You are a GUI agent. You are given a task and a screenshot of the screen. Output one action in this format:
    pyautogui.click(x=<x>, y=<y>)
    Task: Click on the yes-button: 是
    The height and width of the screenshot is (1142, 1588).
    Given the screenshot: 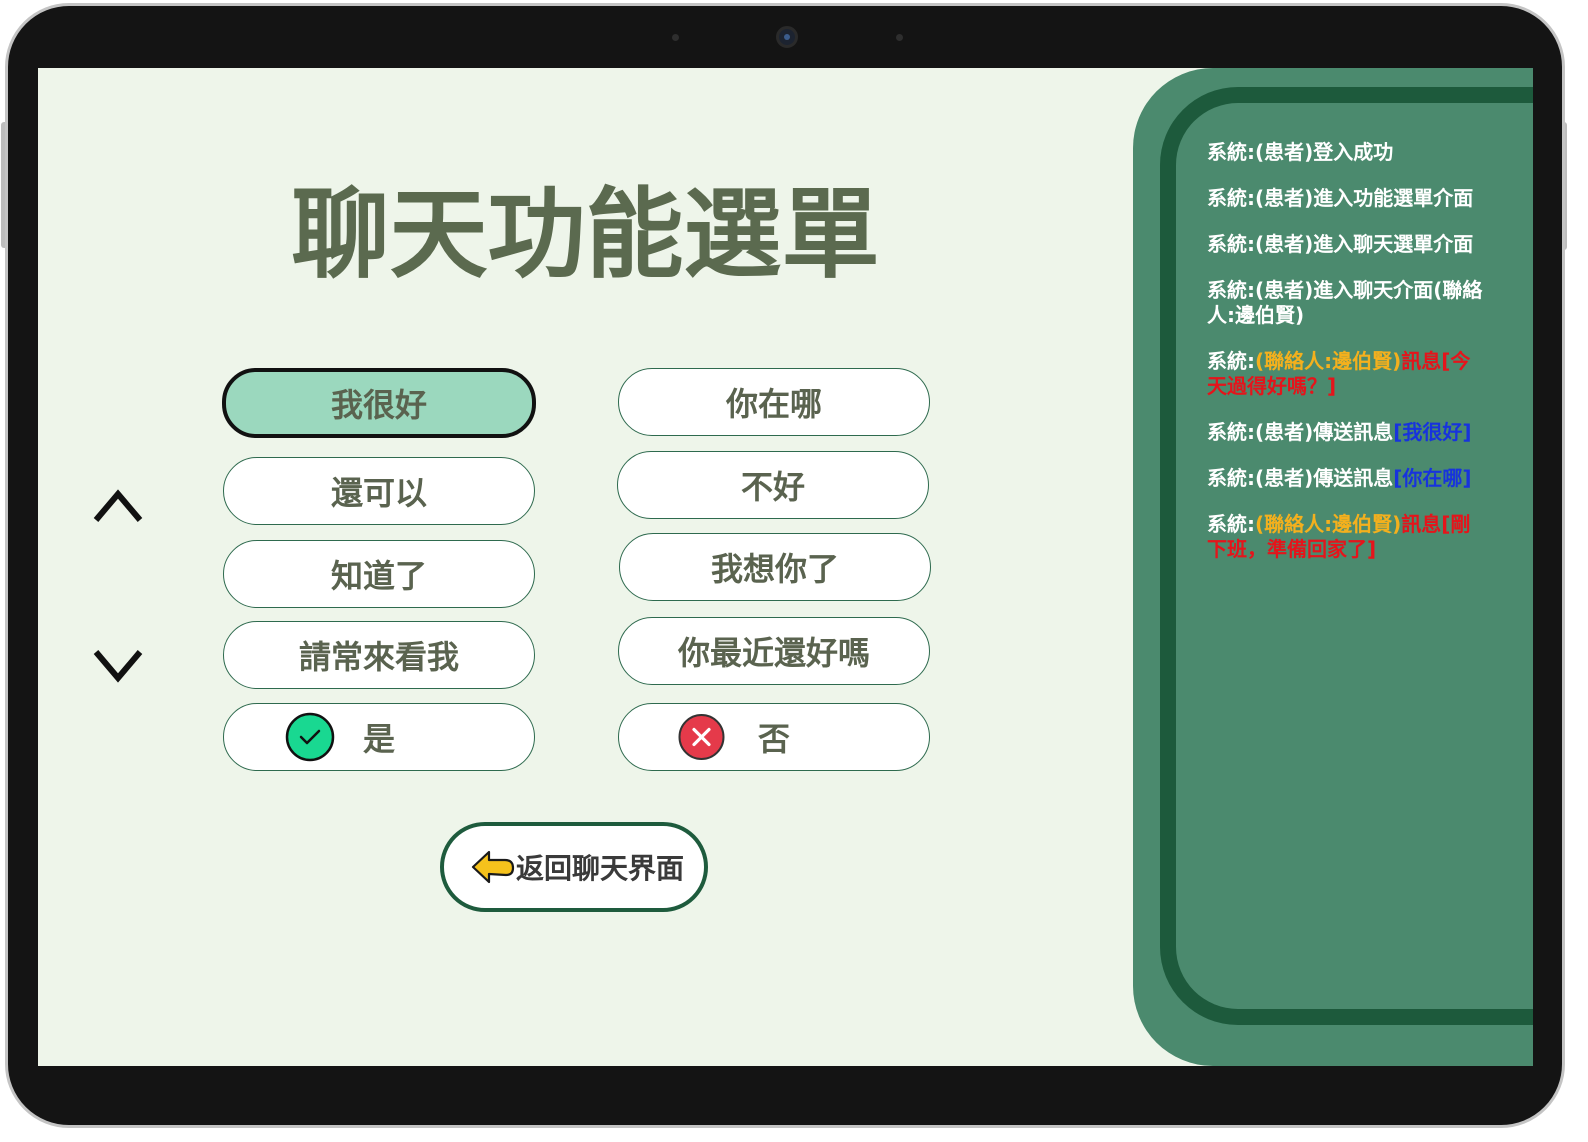 What is the action you would take?
    pyautogui.click(x=379, y=737)
    